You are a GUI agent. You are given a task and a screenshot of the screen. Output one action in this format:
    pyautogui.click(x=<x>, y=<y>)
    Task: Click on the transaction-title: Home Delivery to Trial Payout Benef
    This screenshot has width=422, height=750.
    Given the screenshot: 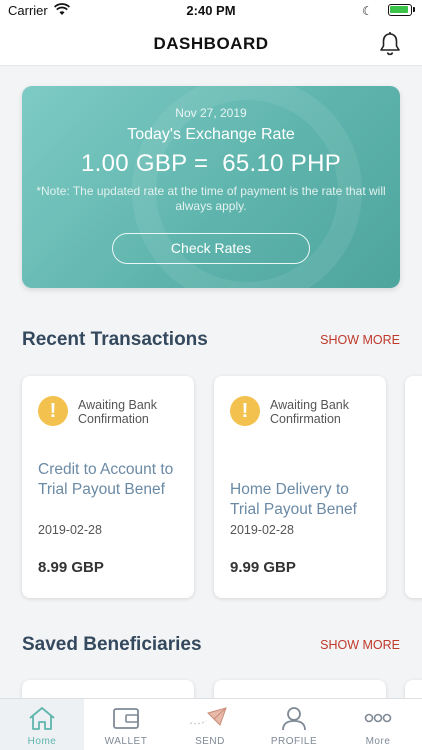 What is the action you would take?
    pyautogui.click(x=293, y=499)
    